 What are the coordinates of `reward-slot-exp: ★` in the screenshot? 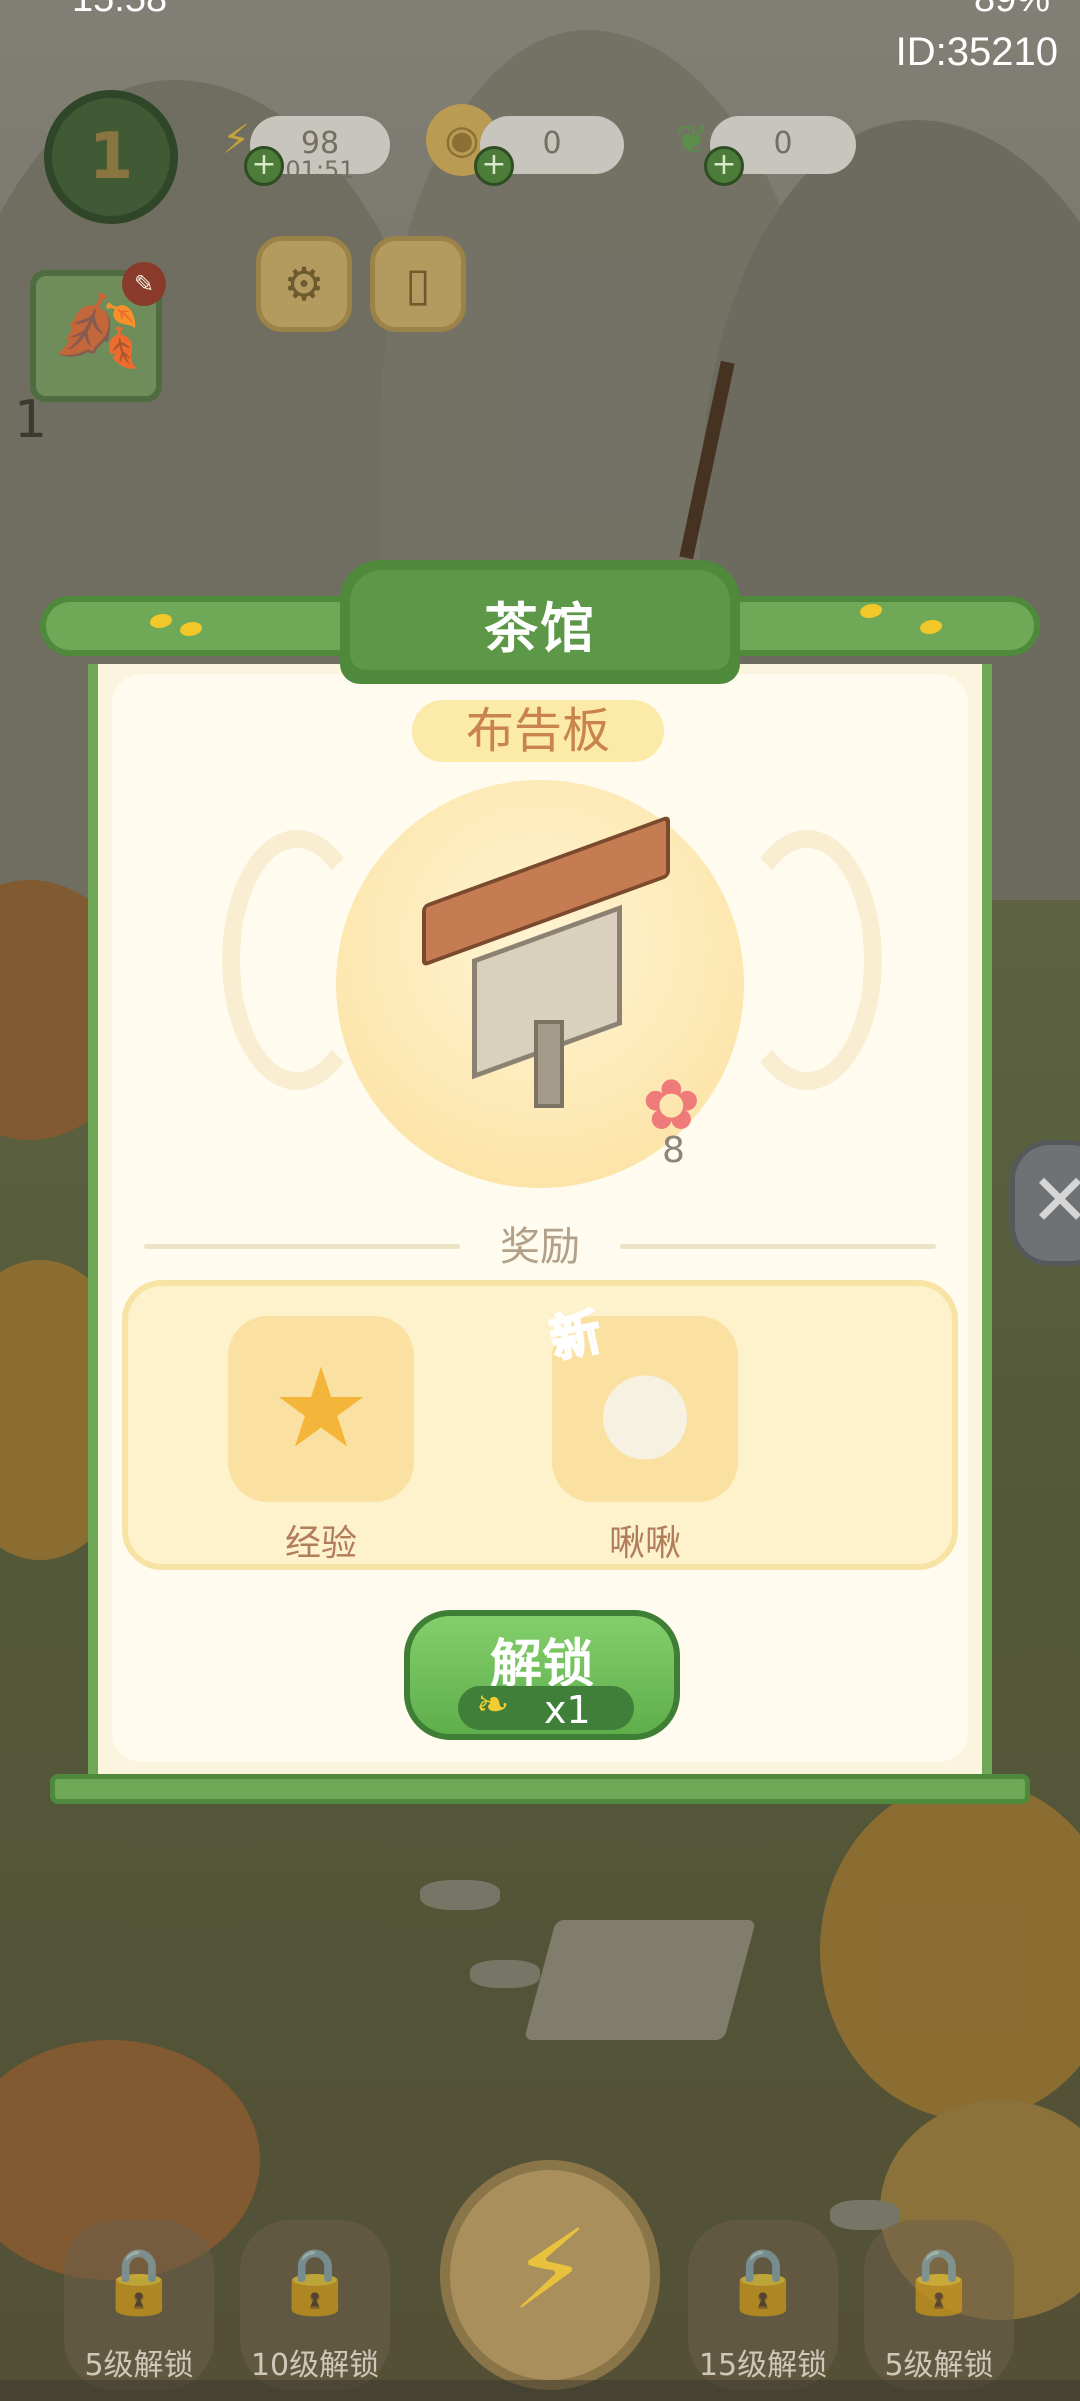 It's located at (321, 1409).